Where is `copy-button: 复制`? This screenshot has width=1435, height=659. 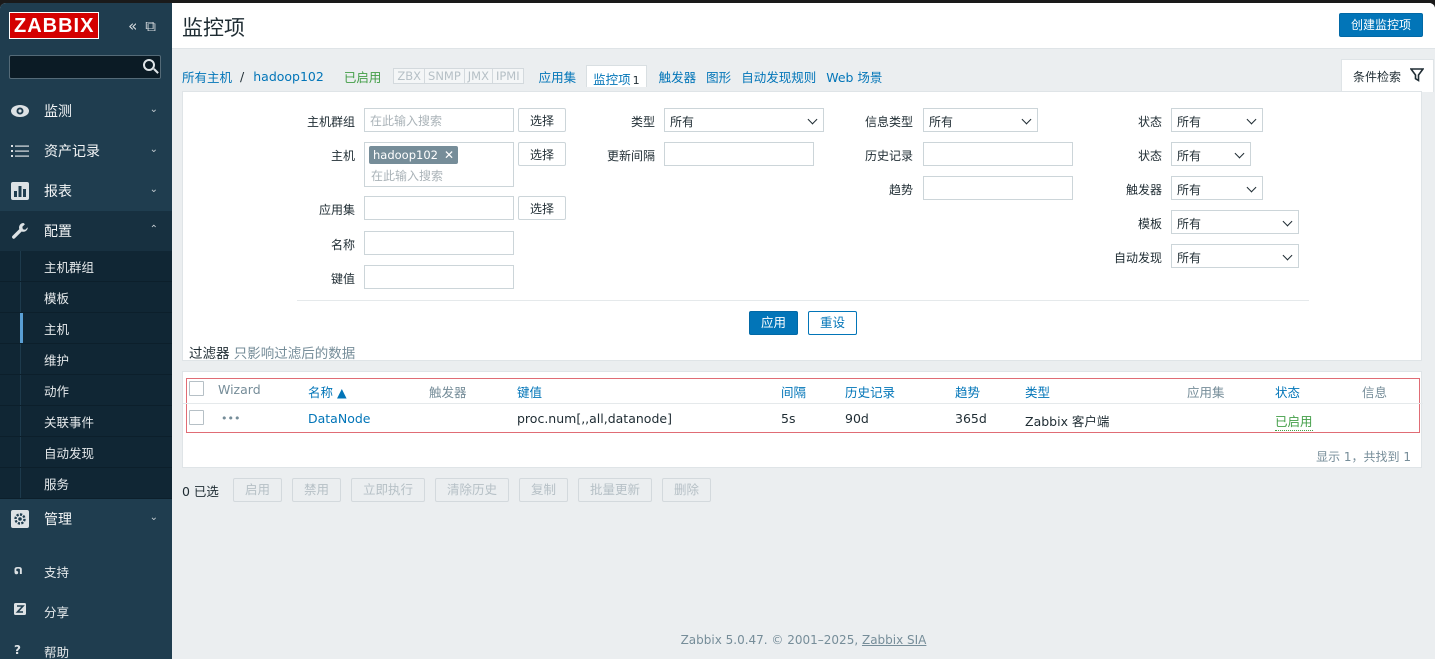 copy-button: 复制 is located at coordinates (544, 490).